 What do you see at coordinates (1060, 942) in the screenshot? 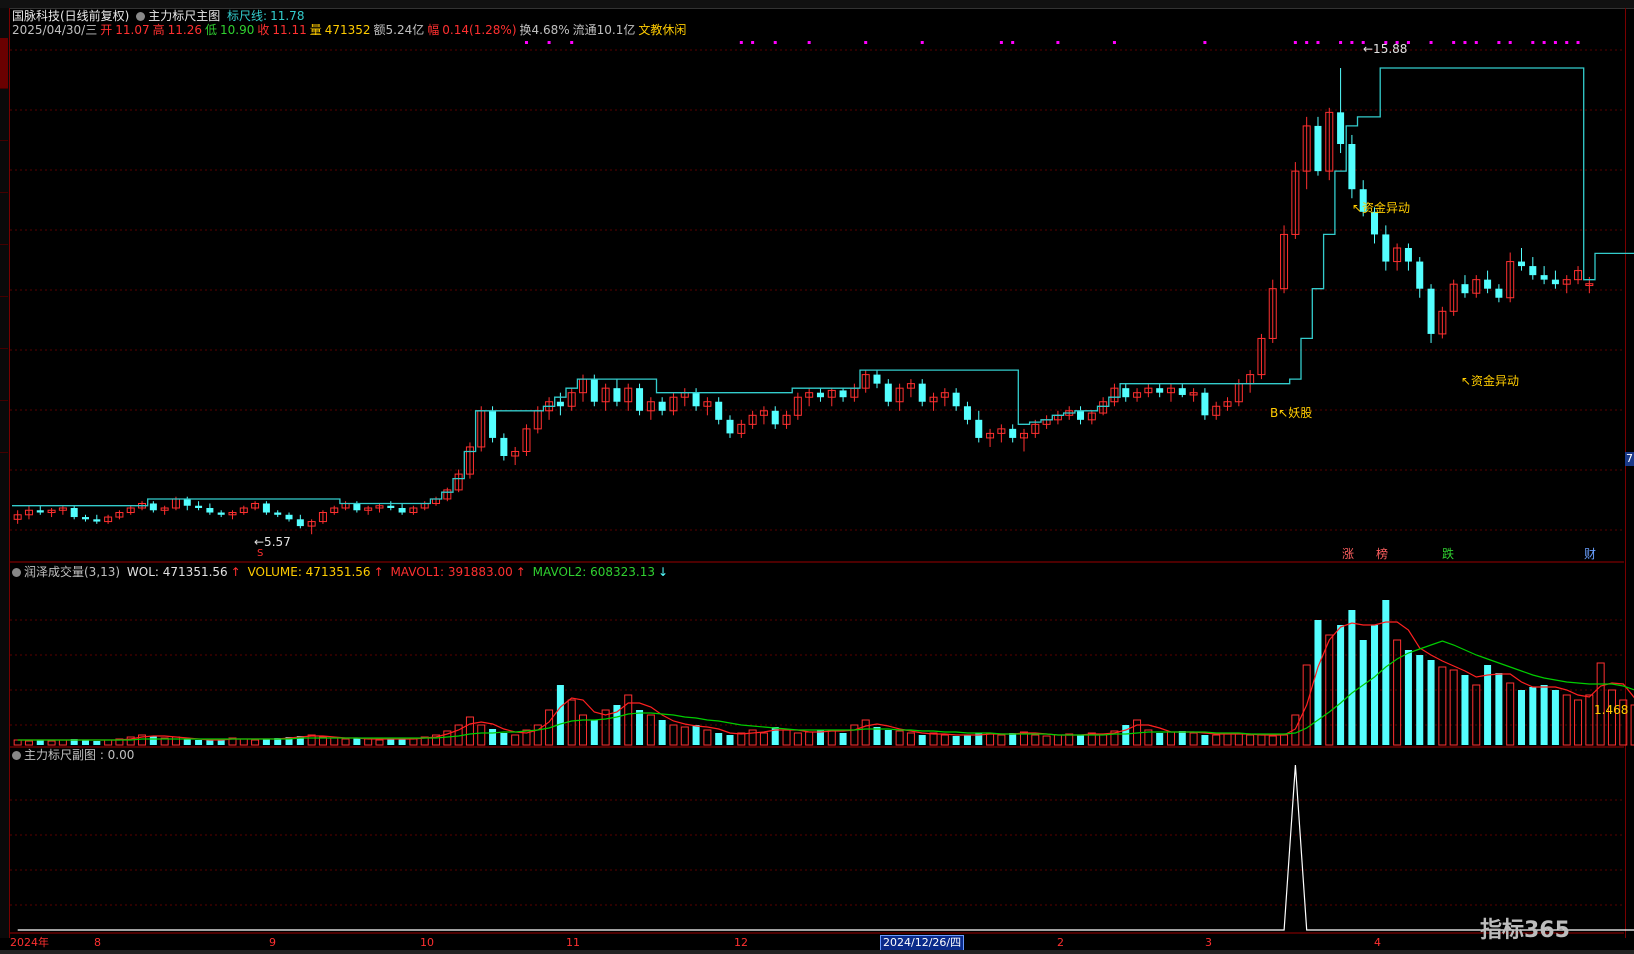
I see `time-axis-label: 2` at bounding box center [1060, 942].